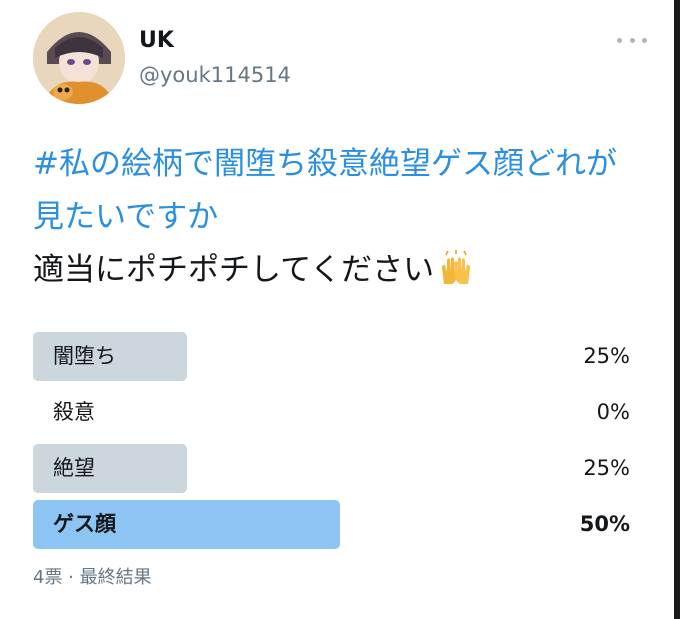  Describe the element at coordinates (604, 524) in the screenshot. I see `poll-option-percent: 50%` at that location.